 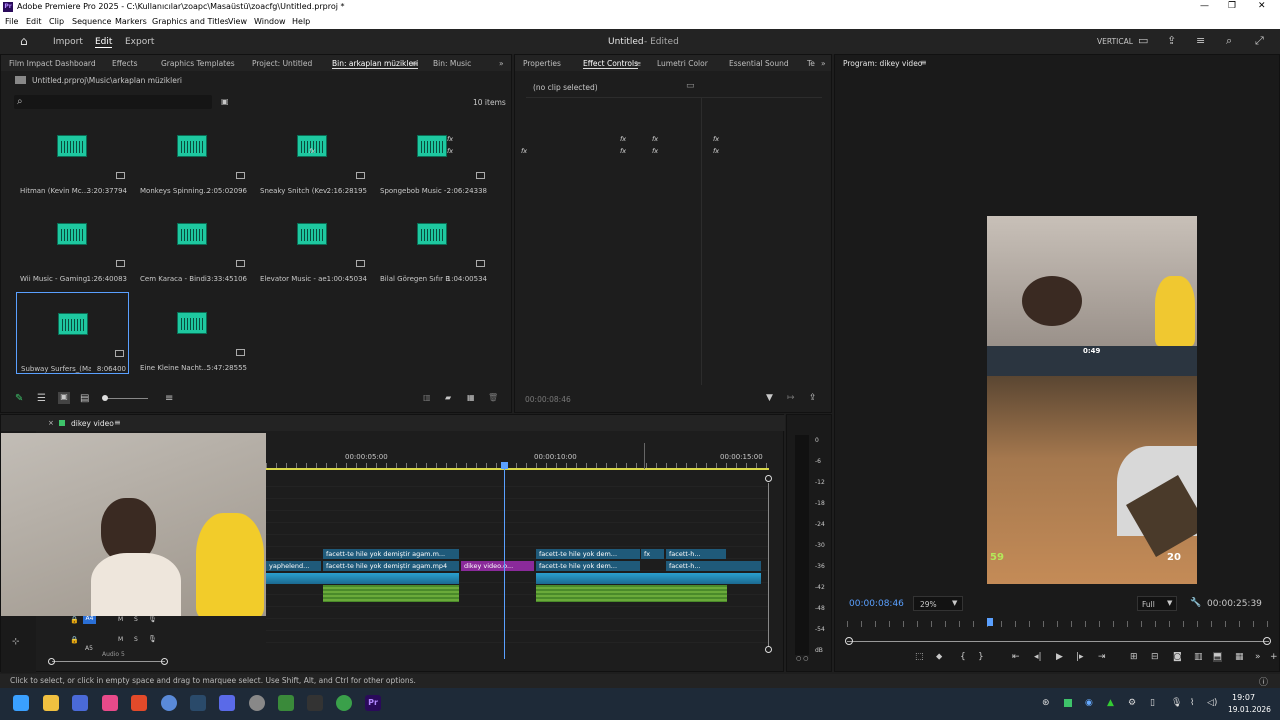 I want to click on edit-tab: Edit, so click(x=104, y=42).